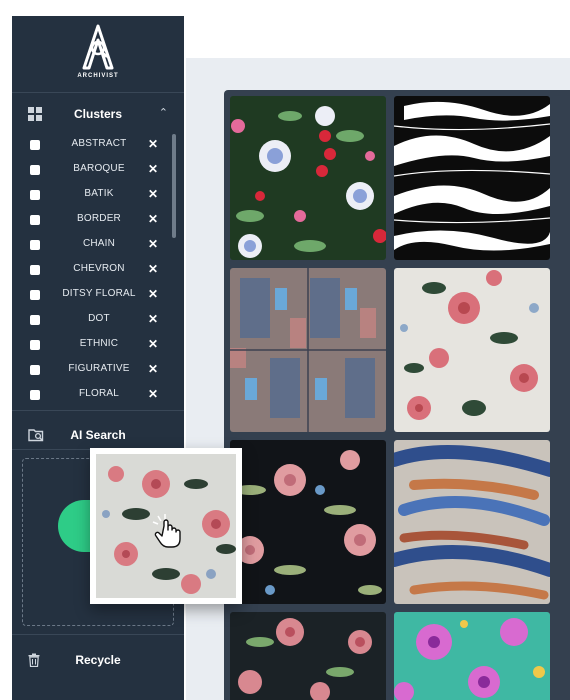  I want to click on cluster-label: DITSY FLORAL, so click(99, 293).